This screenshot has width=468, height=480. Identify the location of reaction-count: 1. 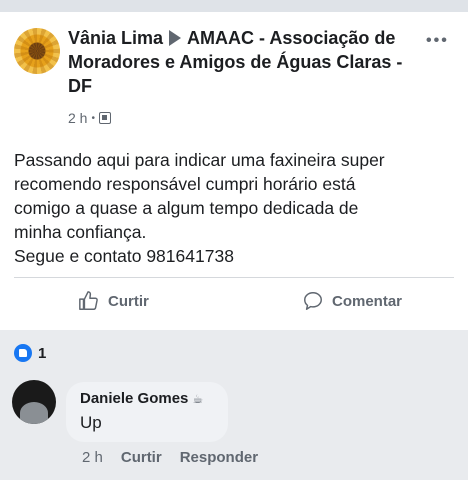
(42, 353).